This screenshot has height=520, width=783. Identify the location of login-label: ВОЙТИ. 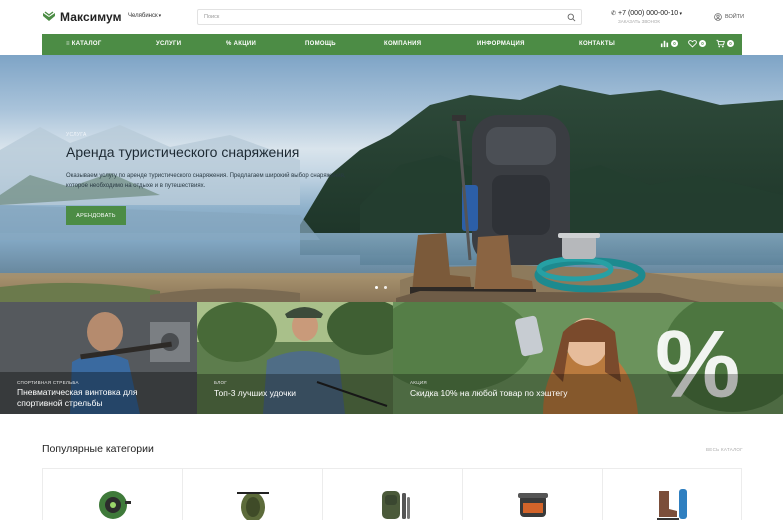
(735, 17).